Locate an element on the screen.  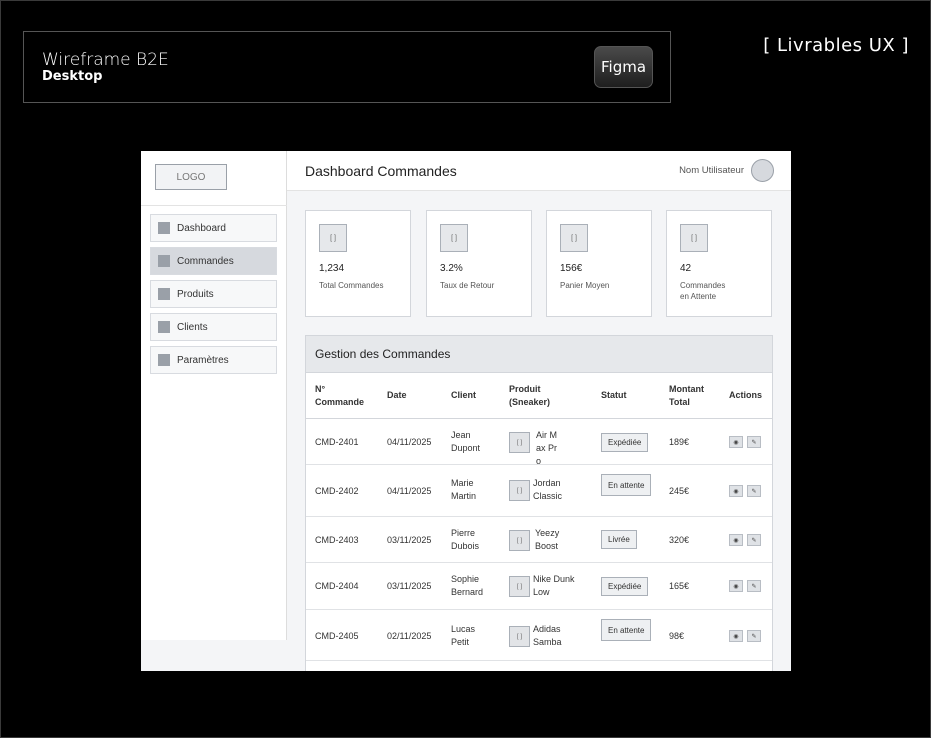
col-header-client: Client is located at coordinates (464, 395).